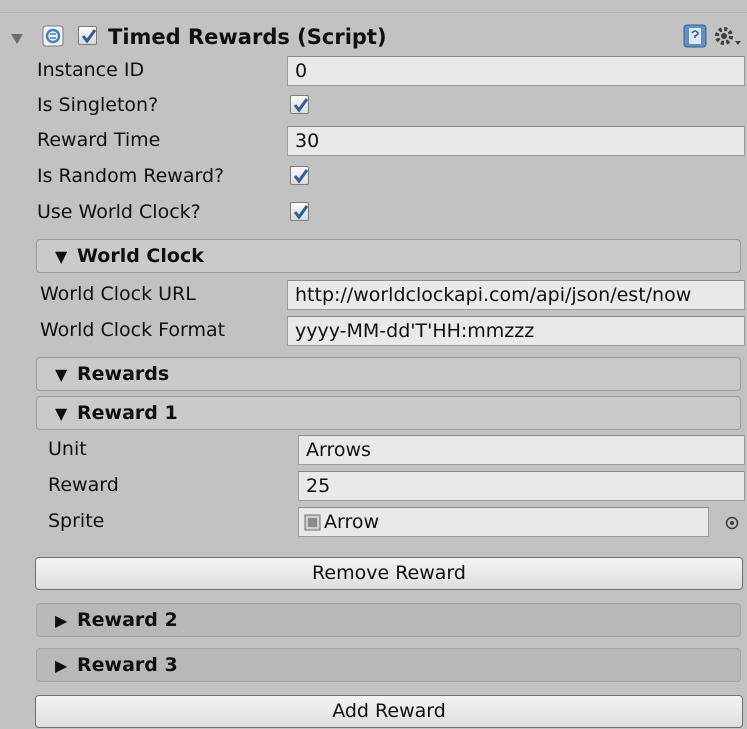 The height and width of the screenshot is (729, 747). I want to click on world-clock-url-label: World Clock URL, so click(118, 294).